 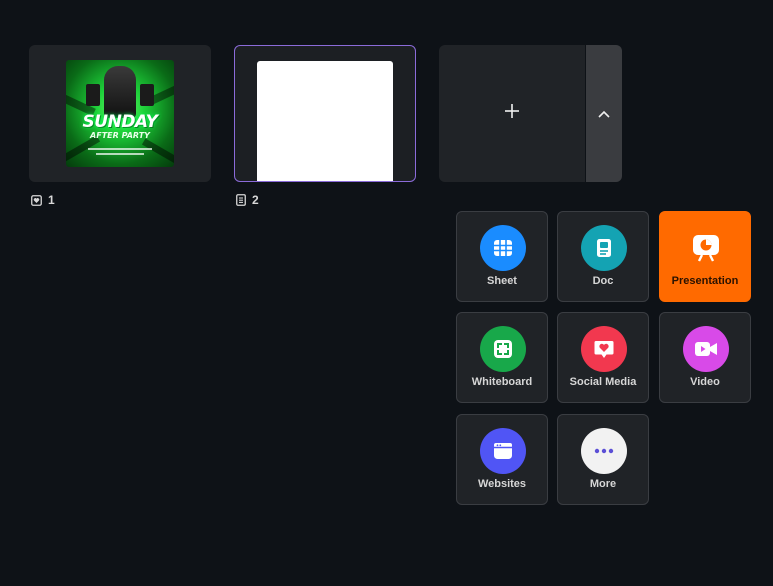 What do you see at coordinates (706, 248) in the screenshot?
I see `presentation-icon` at bounding box center [706, 248].